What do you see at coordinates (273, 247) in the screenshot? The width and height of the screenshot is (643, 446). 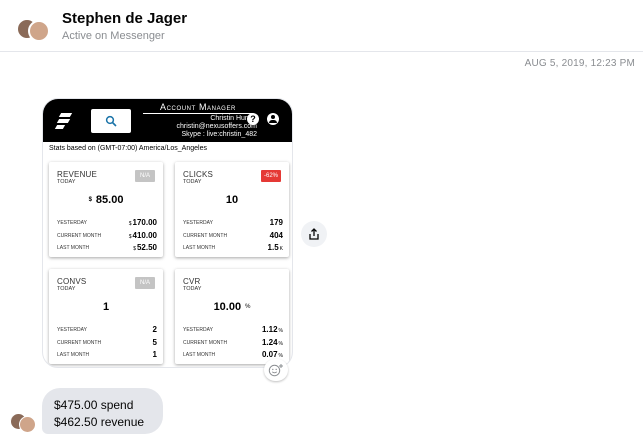 I see `stat-number: 1.5` at bounding box center [273, 247].